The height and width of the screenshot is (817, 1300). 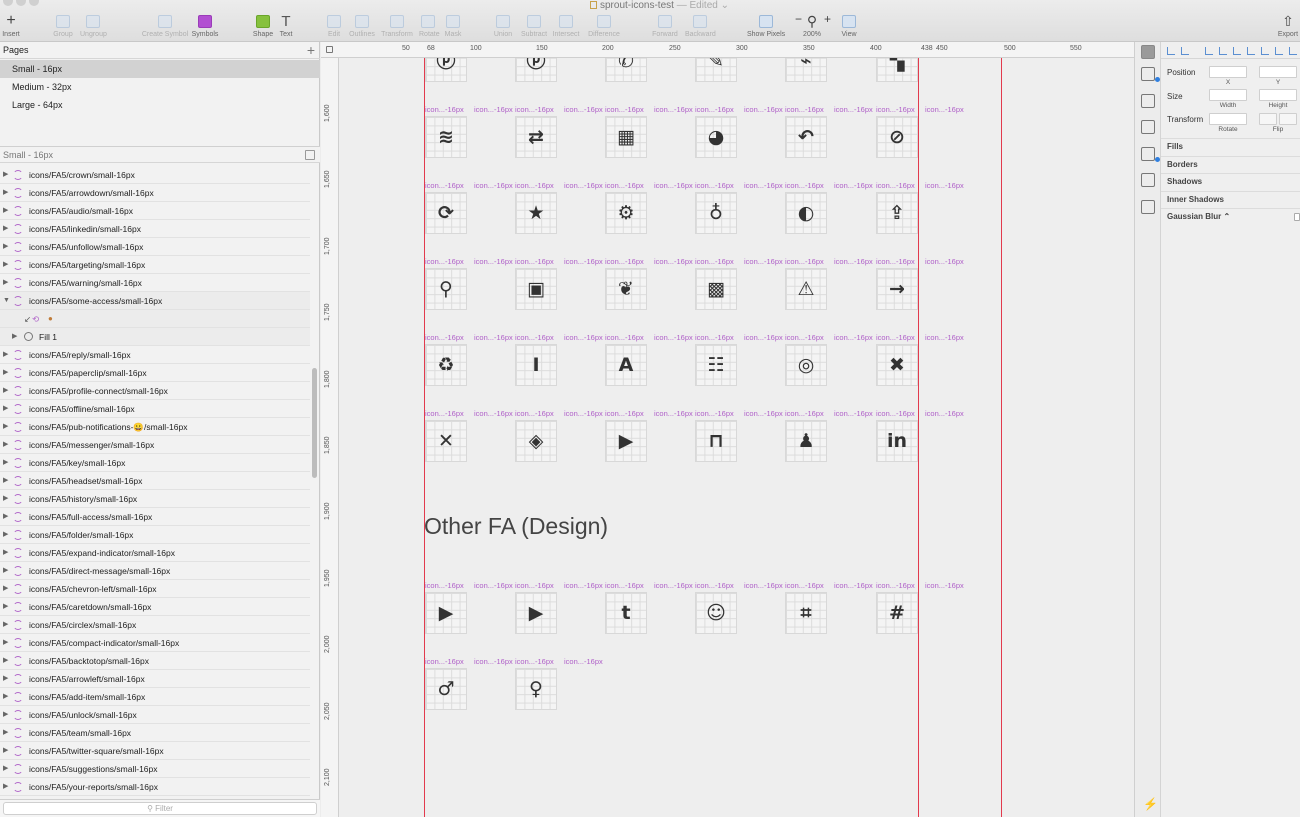 What do you see at coordinates (155, 751) in the screenshot?
I see `layer-row: ▶ icons/FA5/twitter-square/small-16px` at bounding box center [155, 751].